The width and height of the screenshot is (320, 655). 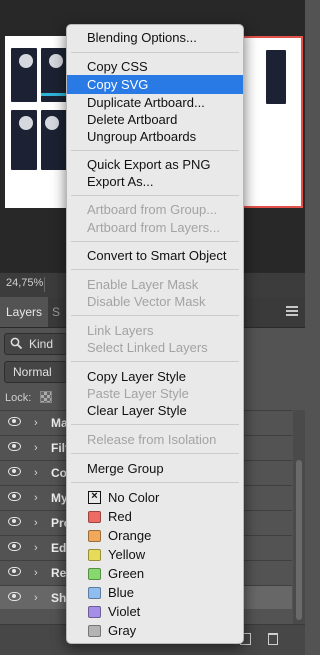 What do you see at coordinates (44, 284) in the screenshot?
I see `divider` at bounding box center [44, 284].